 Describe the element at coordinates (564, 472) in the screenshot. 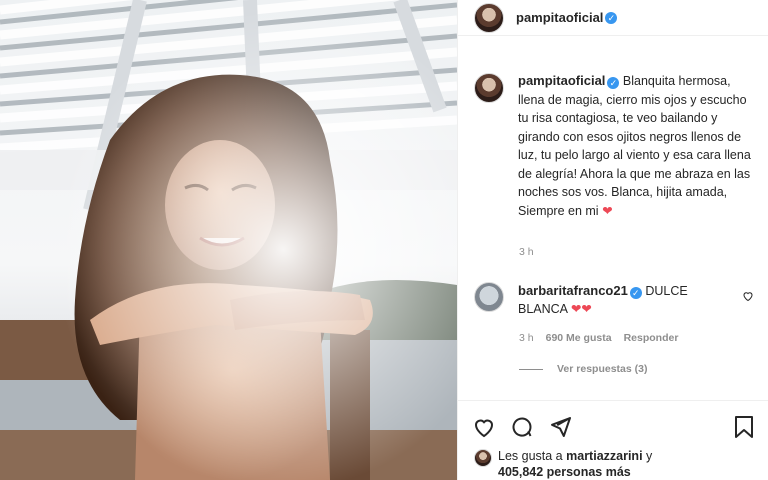

I see `likes-count: 405,842 personas más` at that location.